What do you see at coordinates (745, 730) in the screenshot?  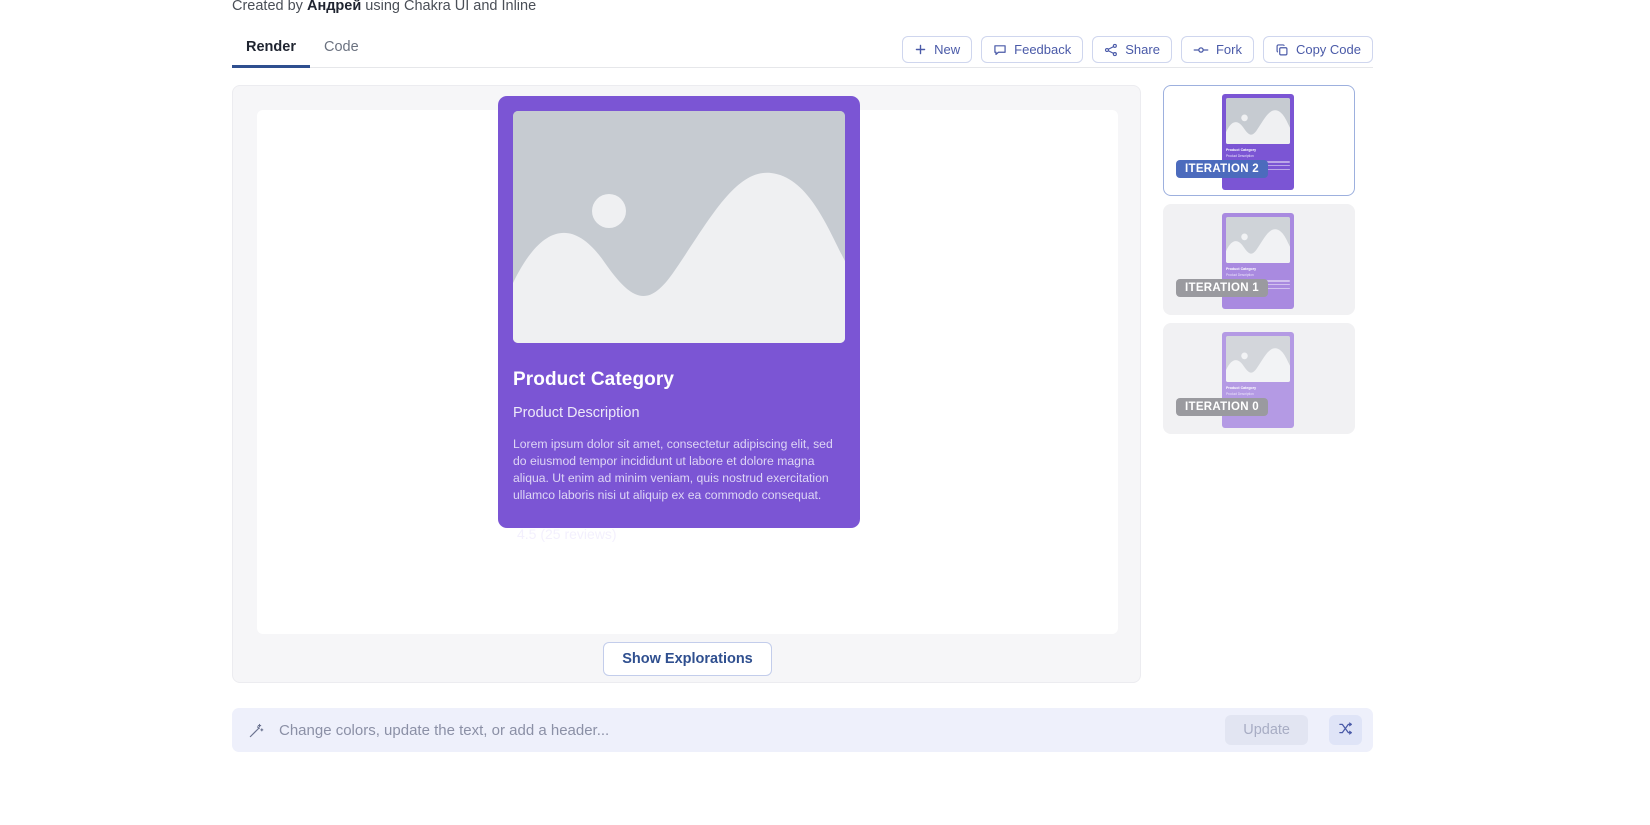 I see `prompt-input` at bounding box center [745, 730].